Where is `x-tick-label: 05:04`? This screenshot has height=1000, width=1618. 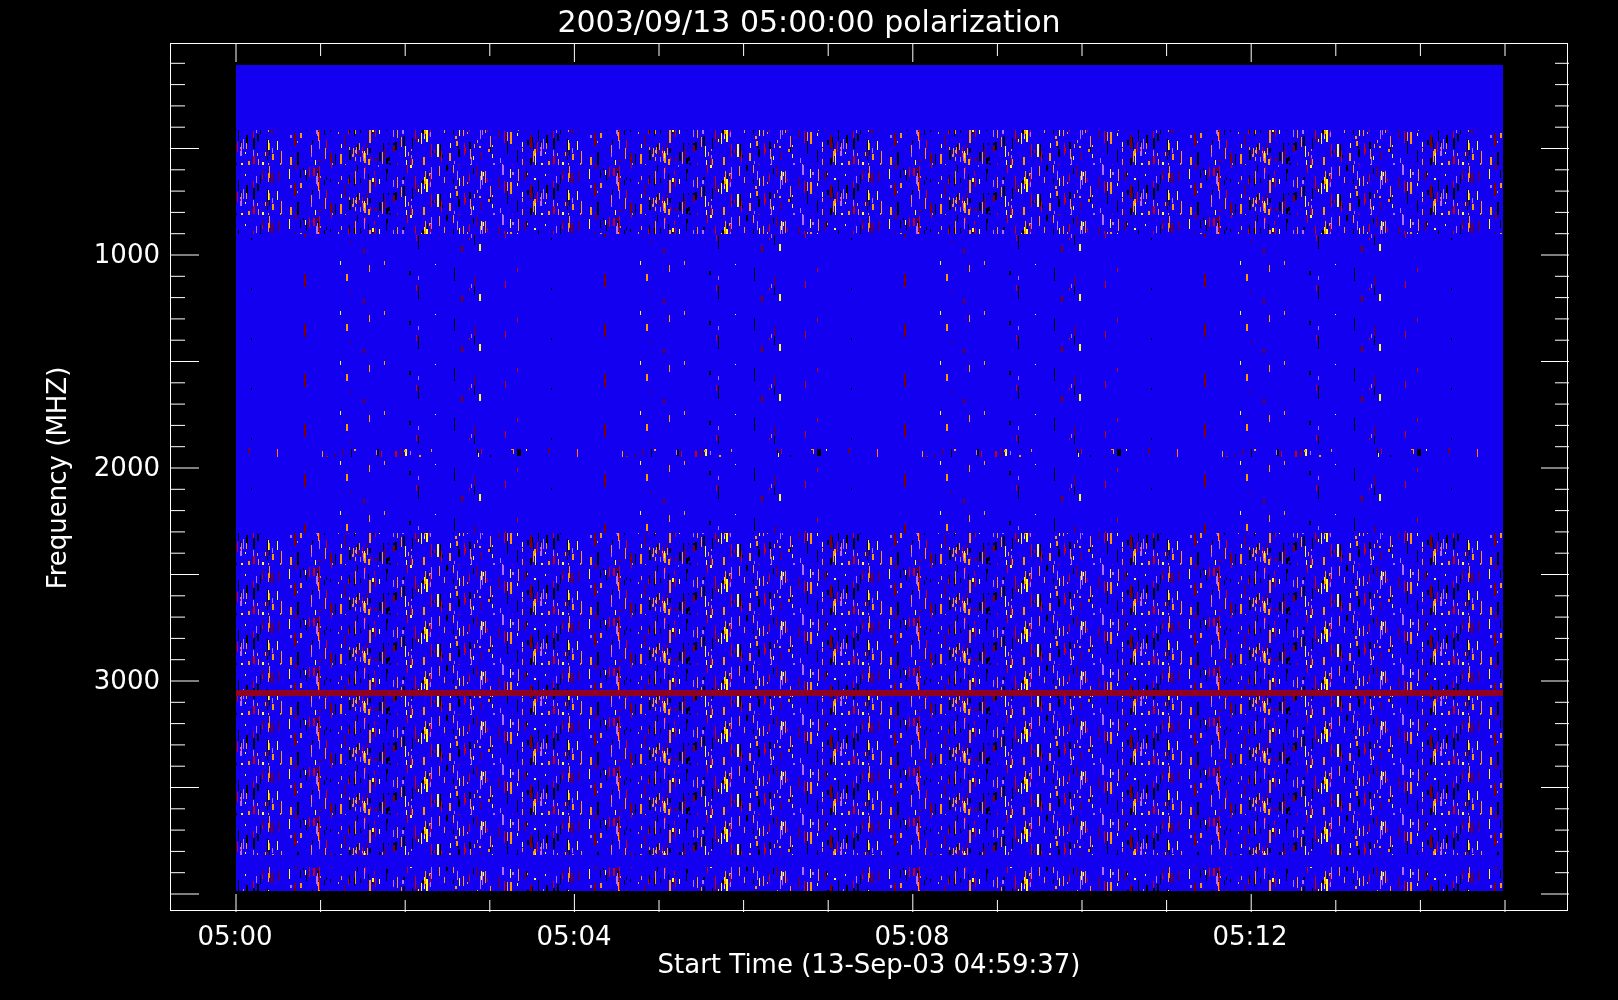
x-tick-label: 05:04 is located at coordinates (574, 936).